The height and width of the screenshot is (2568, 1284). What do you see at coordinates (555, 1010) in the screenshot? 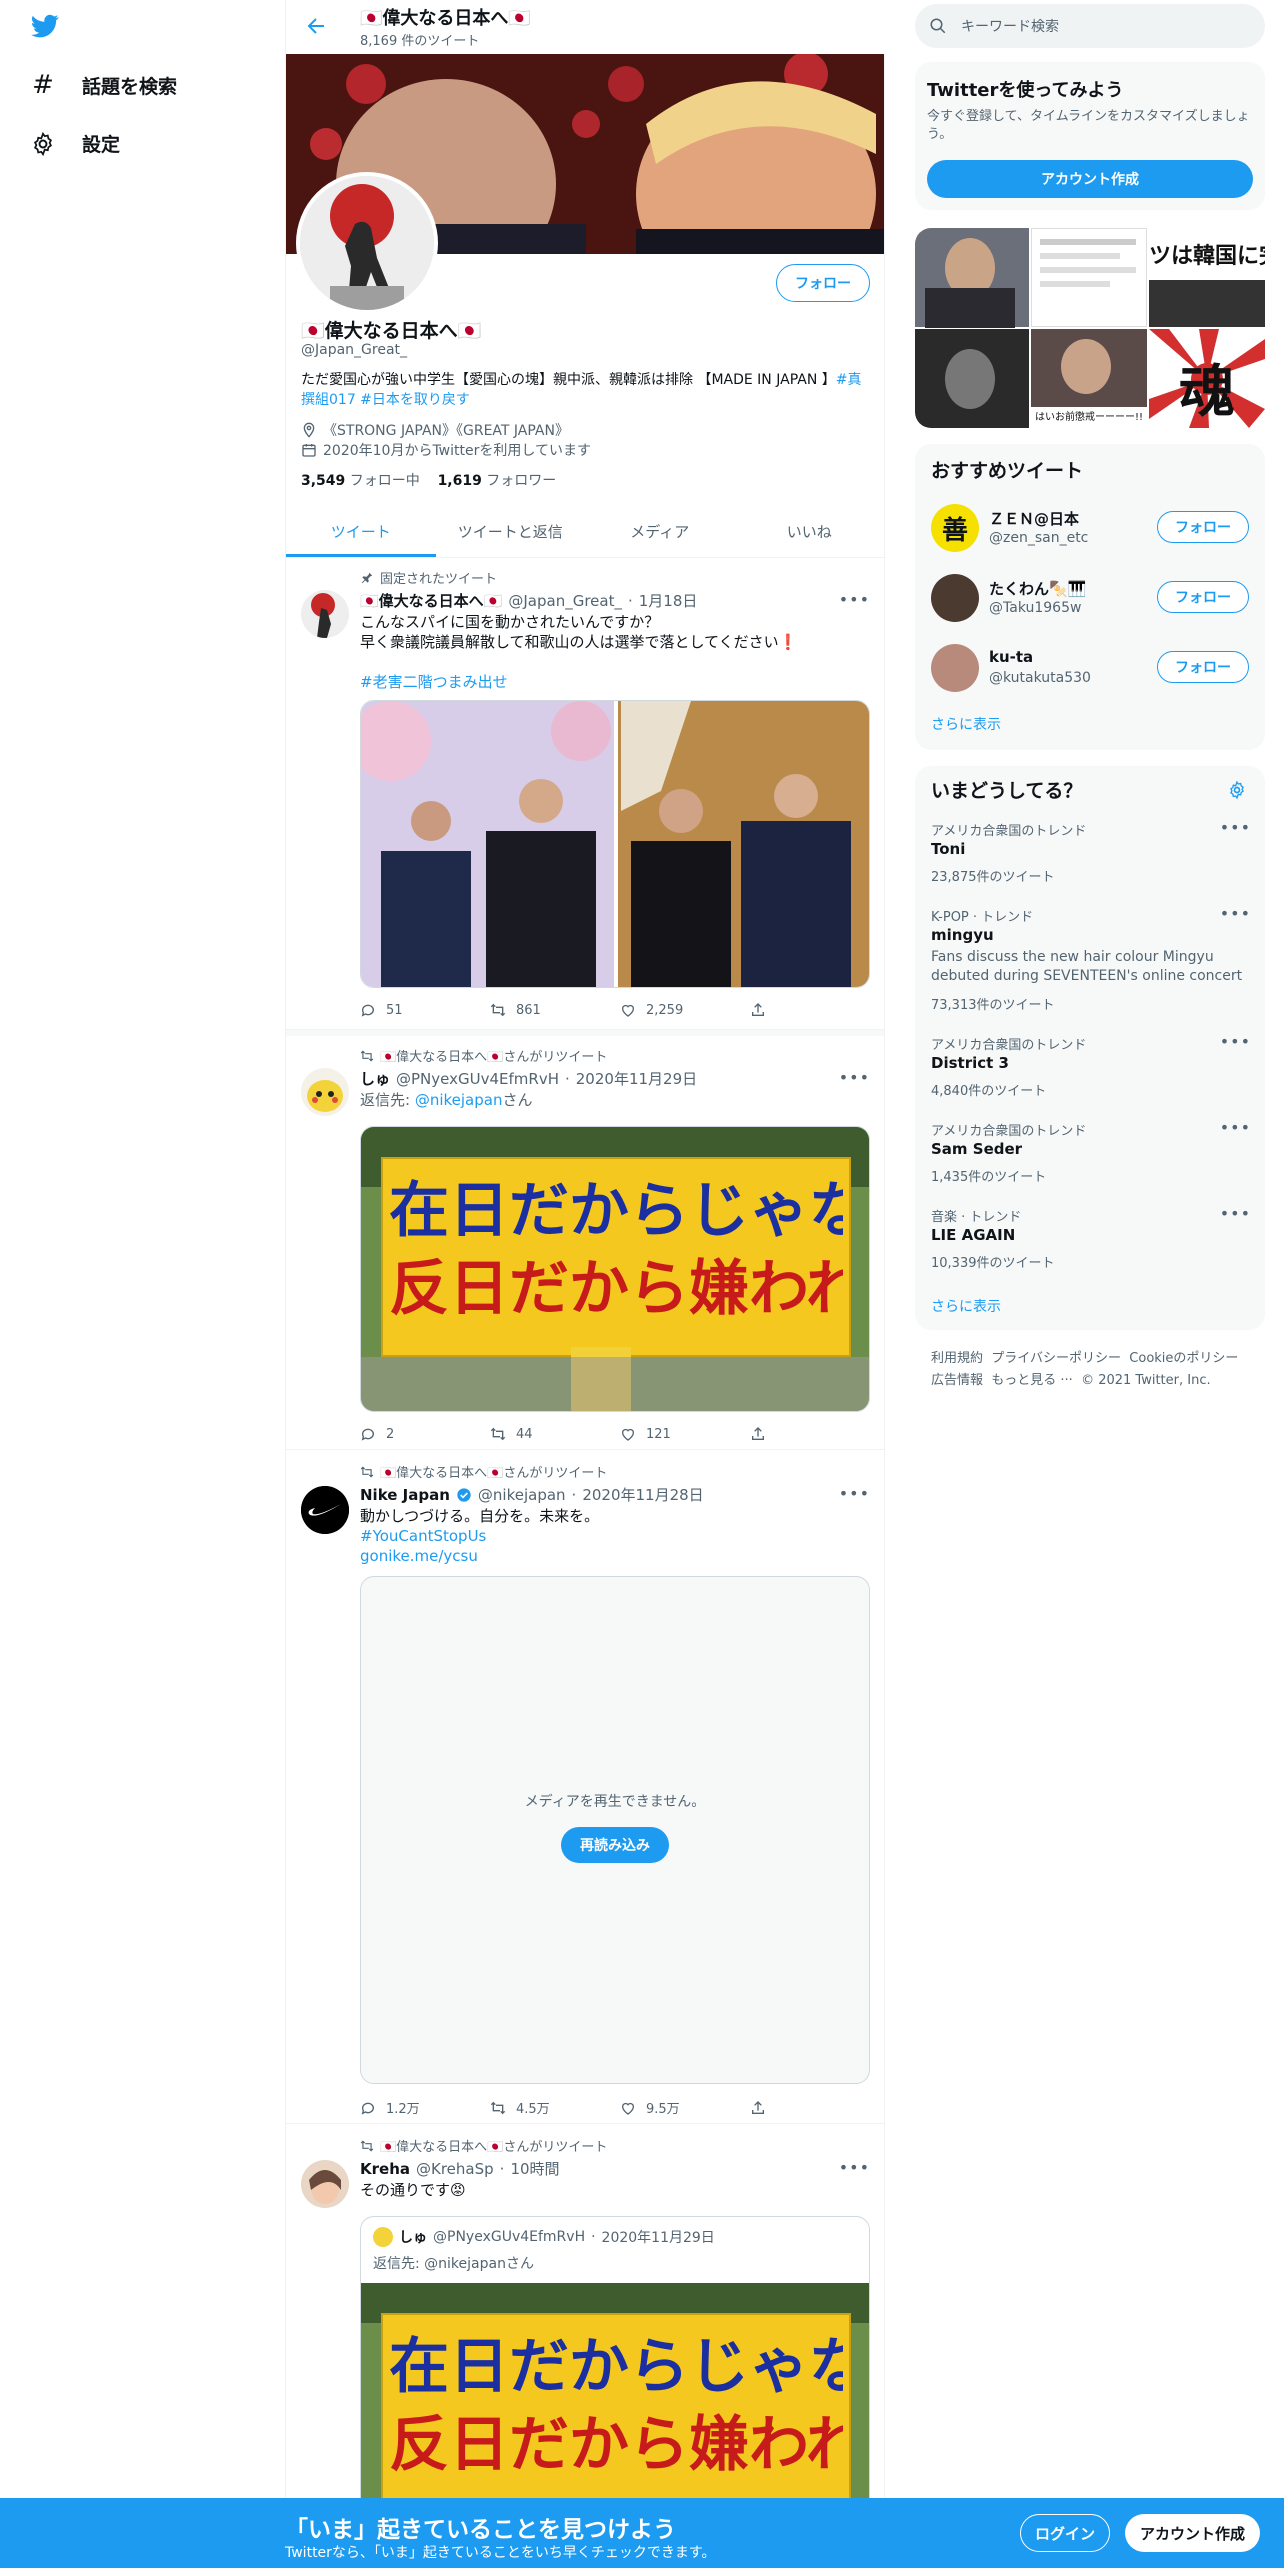
I see `retweet-button: 861` at bounding box center [555, 1010].